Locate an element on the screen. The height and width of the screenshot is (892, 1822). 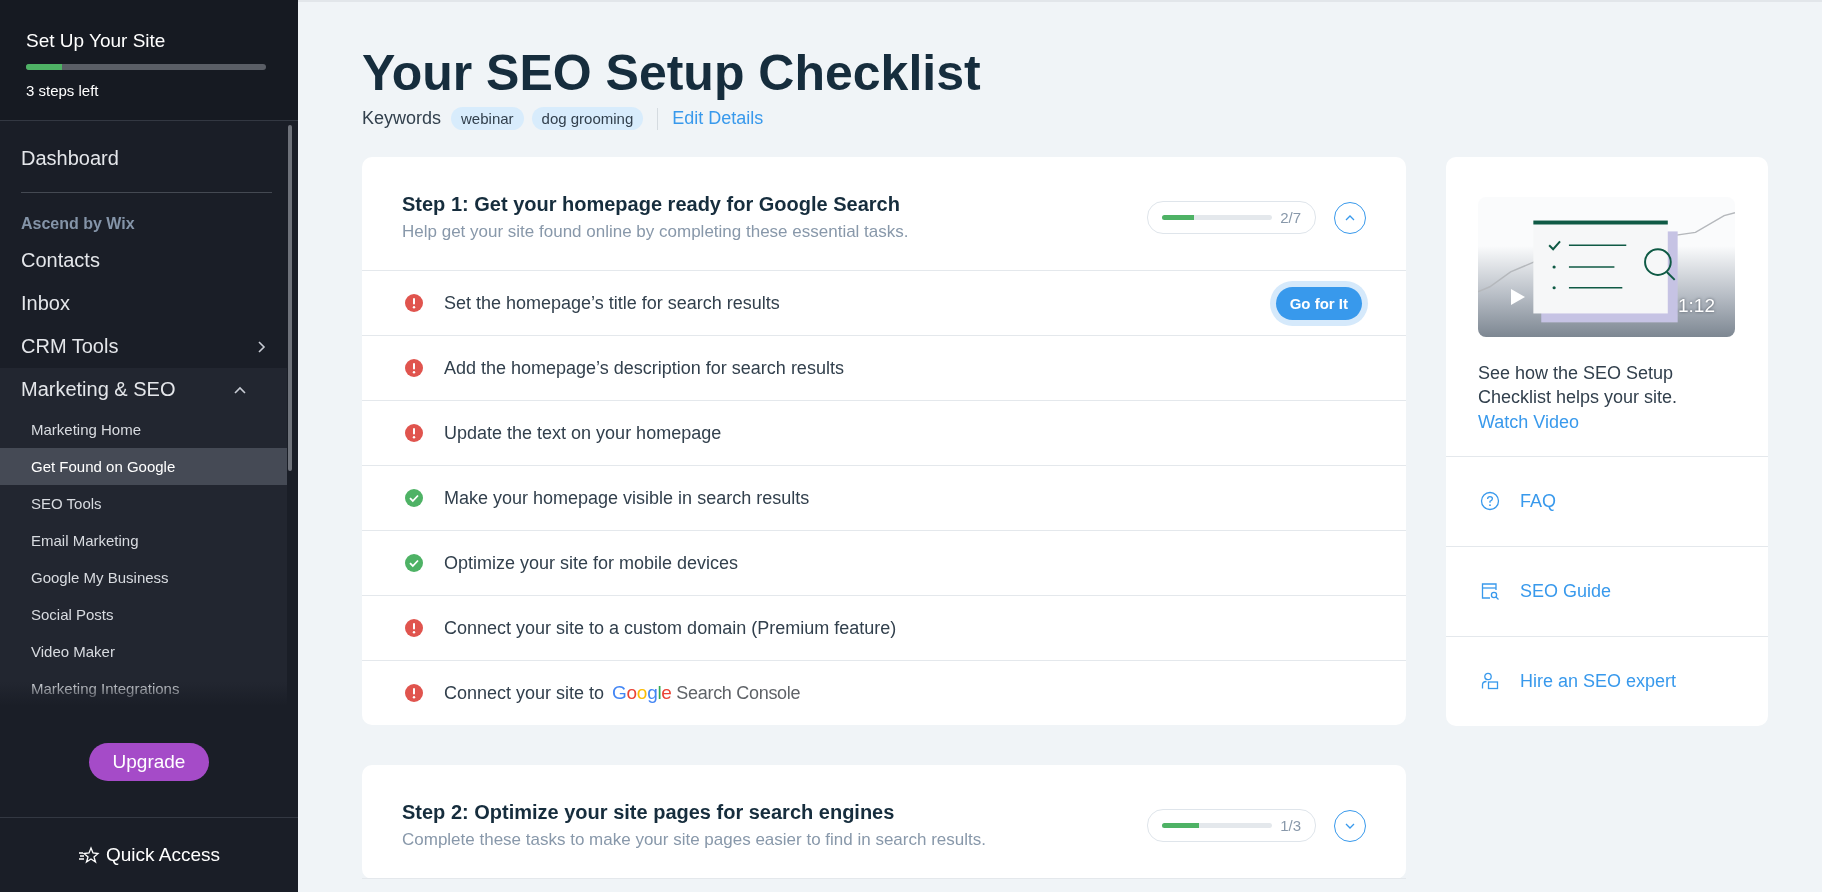
step-progress: 2/7 is located at coordinates (1231, 217).